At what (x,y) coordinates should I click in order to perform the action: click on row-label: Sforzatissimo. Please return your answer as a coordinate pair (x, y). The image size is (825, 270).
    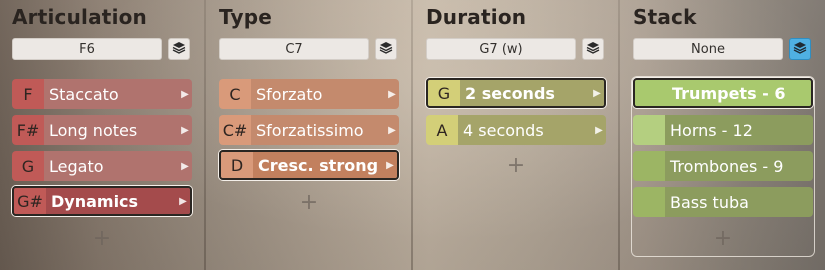
    Looking at the image, I should click on (318, 130).